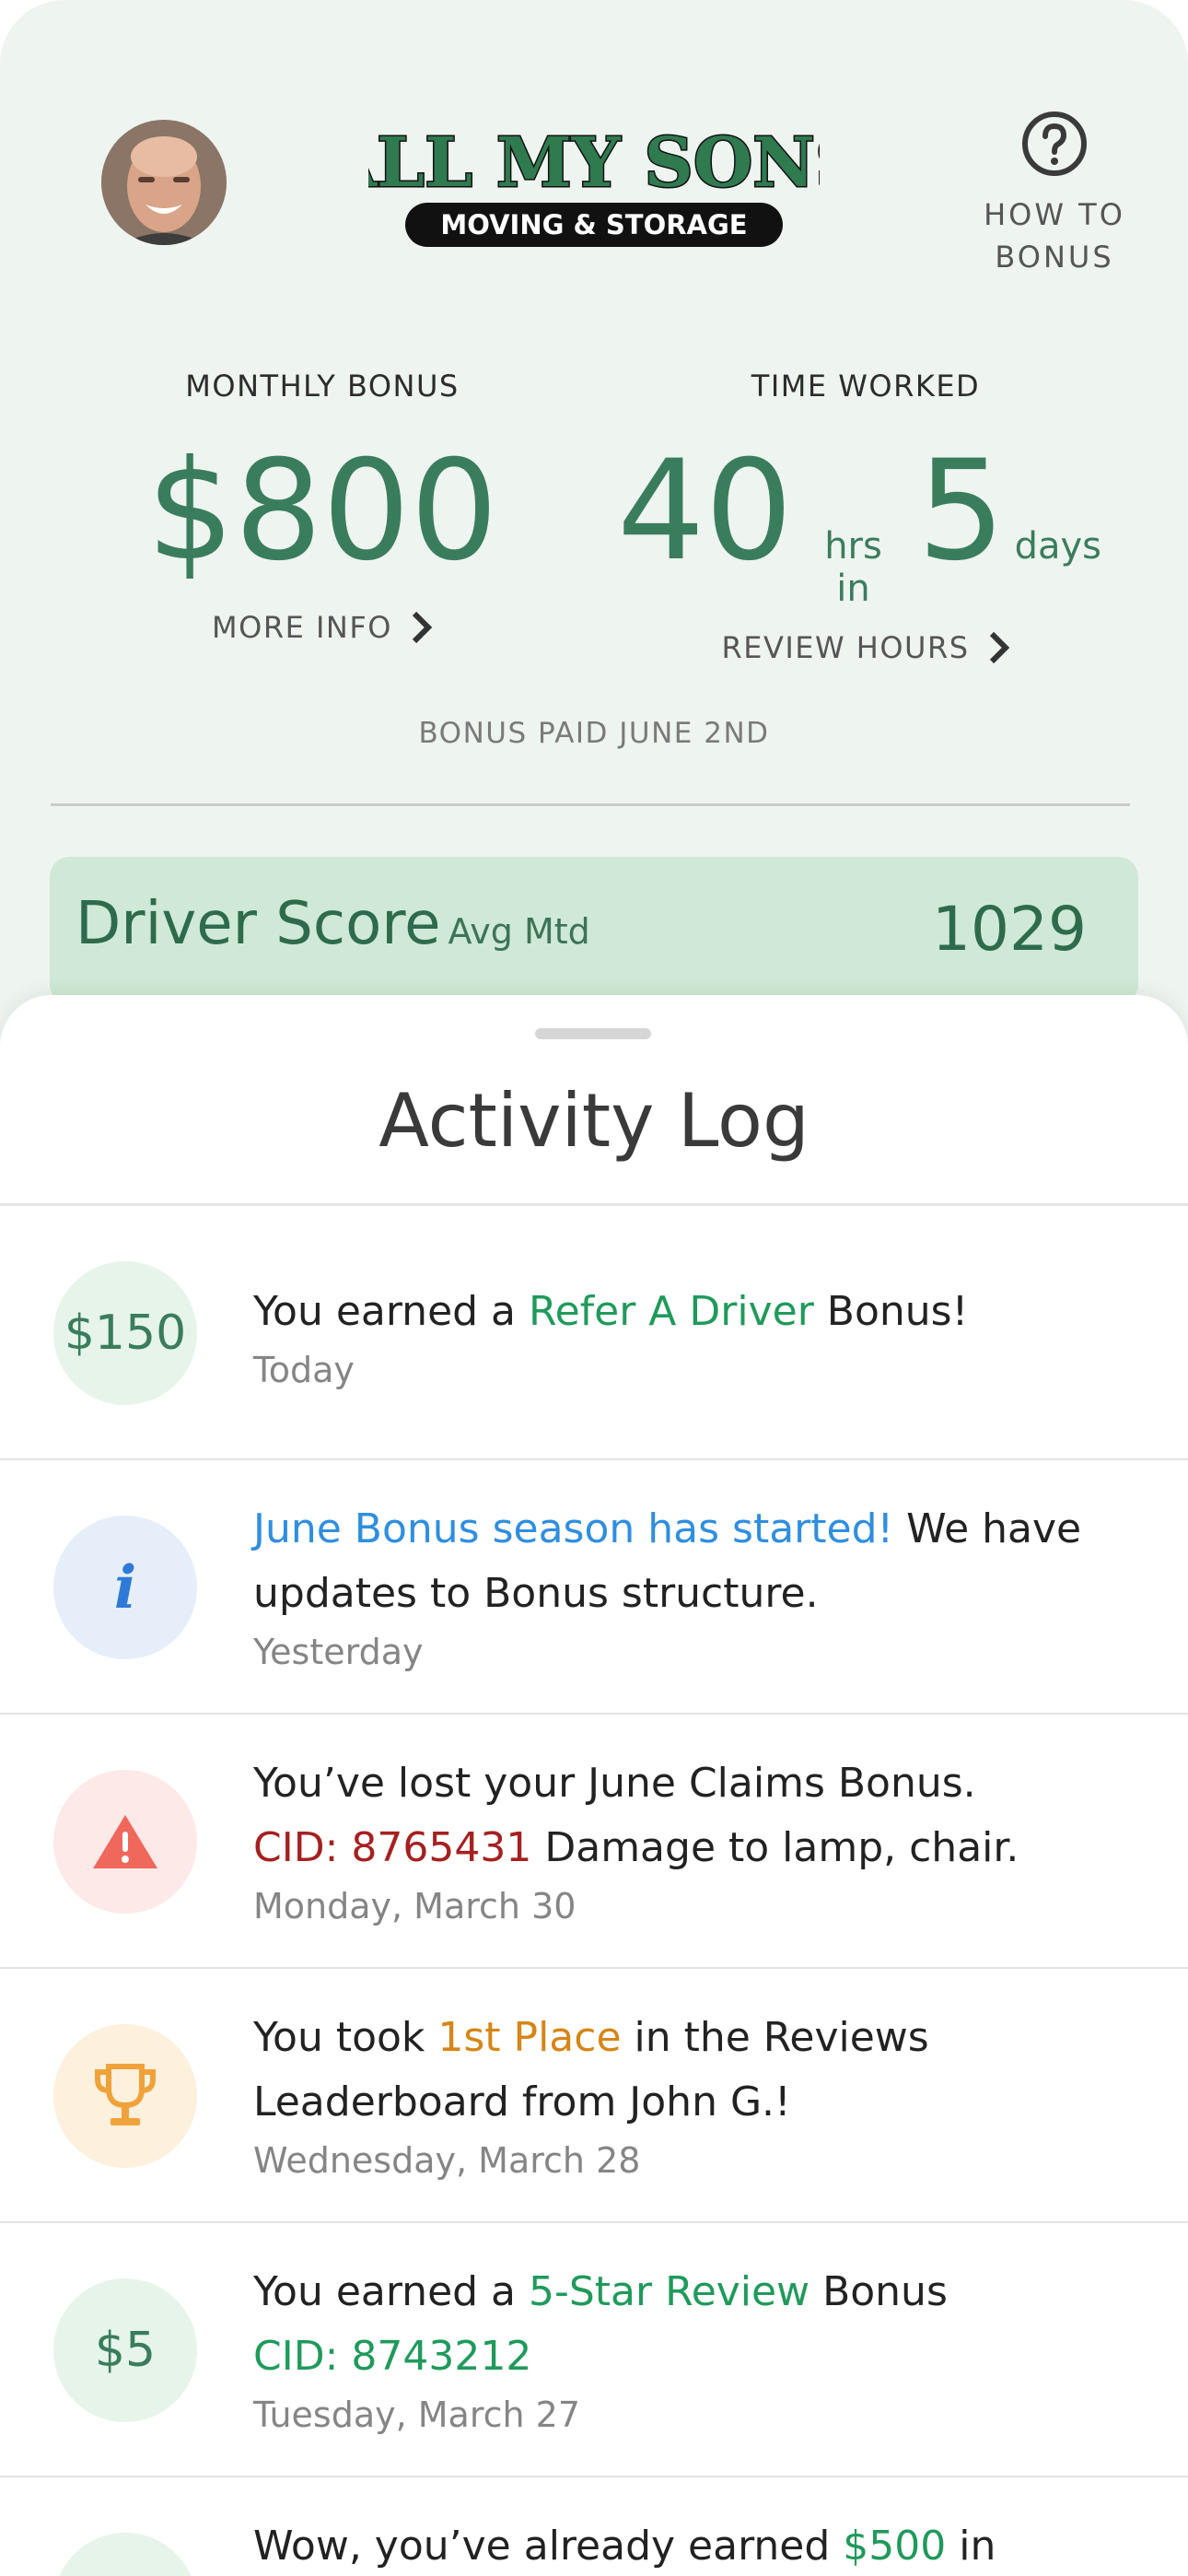 This screenshot has width=1188, height=2576. Describe the element at coordinates (669, 2291) in the screenshot. I see `activity-highlight: 5-Star Review` at that location.